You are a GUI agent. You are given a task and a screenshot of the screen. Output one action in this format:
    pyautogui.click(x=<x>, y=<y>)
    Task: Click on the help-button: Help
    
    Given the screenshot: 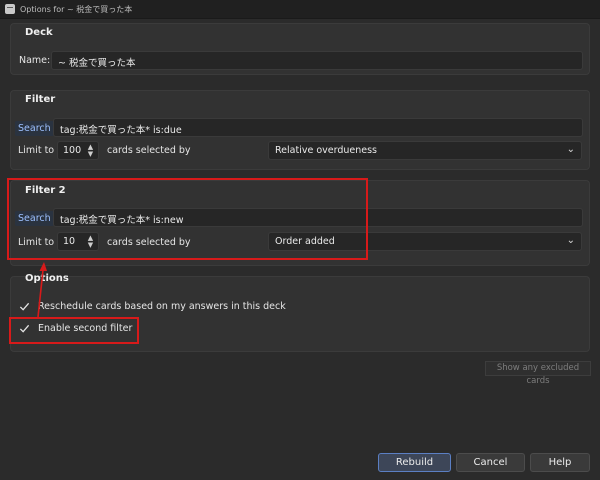 What is the action you would take?
    pyautogui.click(x=560, y=462)
    